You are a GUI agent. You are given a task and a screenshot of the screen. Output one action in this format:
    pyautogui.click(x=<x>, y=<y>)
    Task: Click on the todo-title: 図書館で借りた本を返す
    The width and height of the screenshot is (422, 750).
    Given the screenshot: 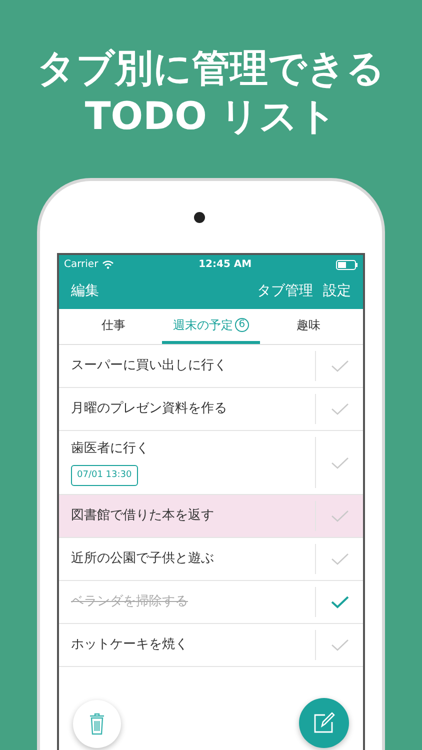 What is the action you would take?
    pyautogui.click(x=143, y=516)
    